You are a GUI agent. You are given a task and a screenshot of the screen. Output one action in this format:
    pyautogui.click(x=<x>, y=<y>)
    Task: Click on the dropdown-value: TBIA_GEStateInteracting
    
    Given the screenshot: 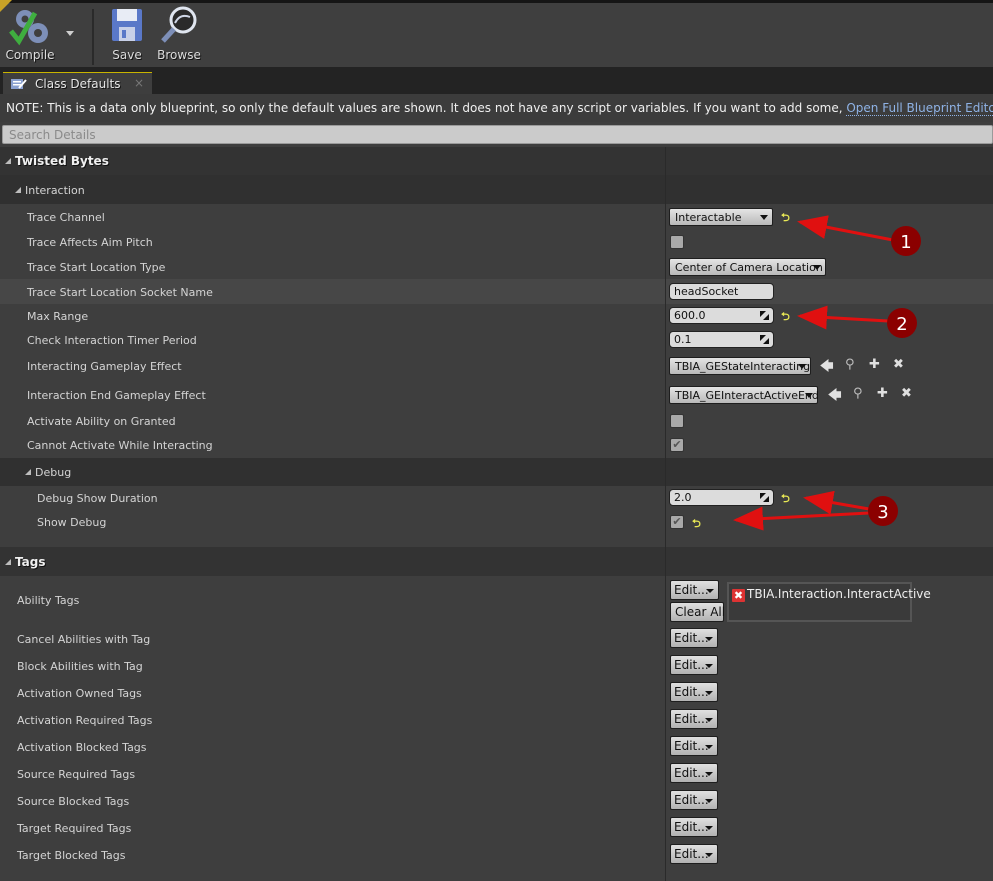 What is the action you would take?
    pyautogui.click(x=743, y=366)
    